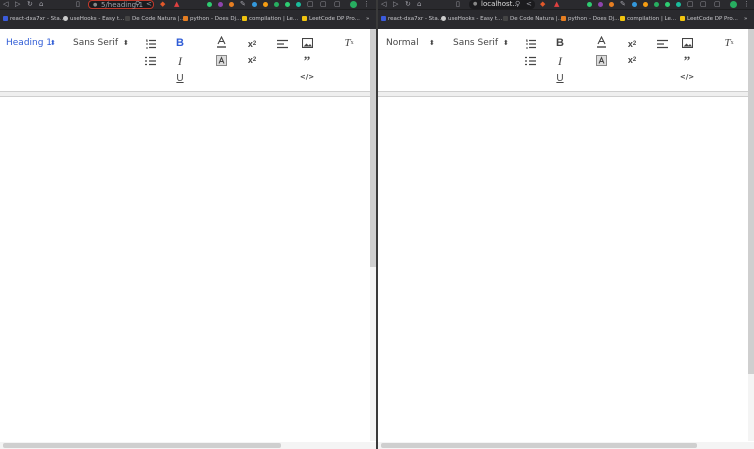 This screenshot has width=754, height=449. Describe the element at coordinates (402, 43) in the screenshot. I see `header-picker: Normal` at that location.